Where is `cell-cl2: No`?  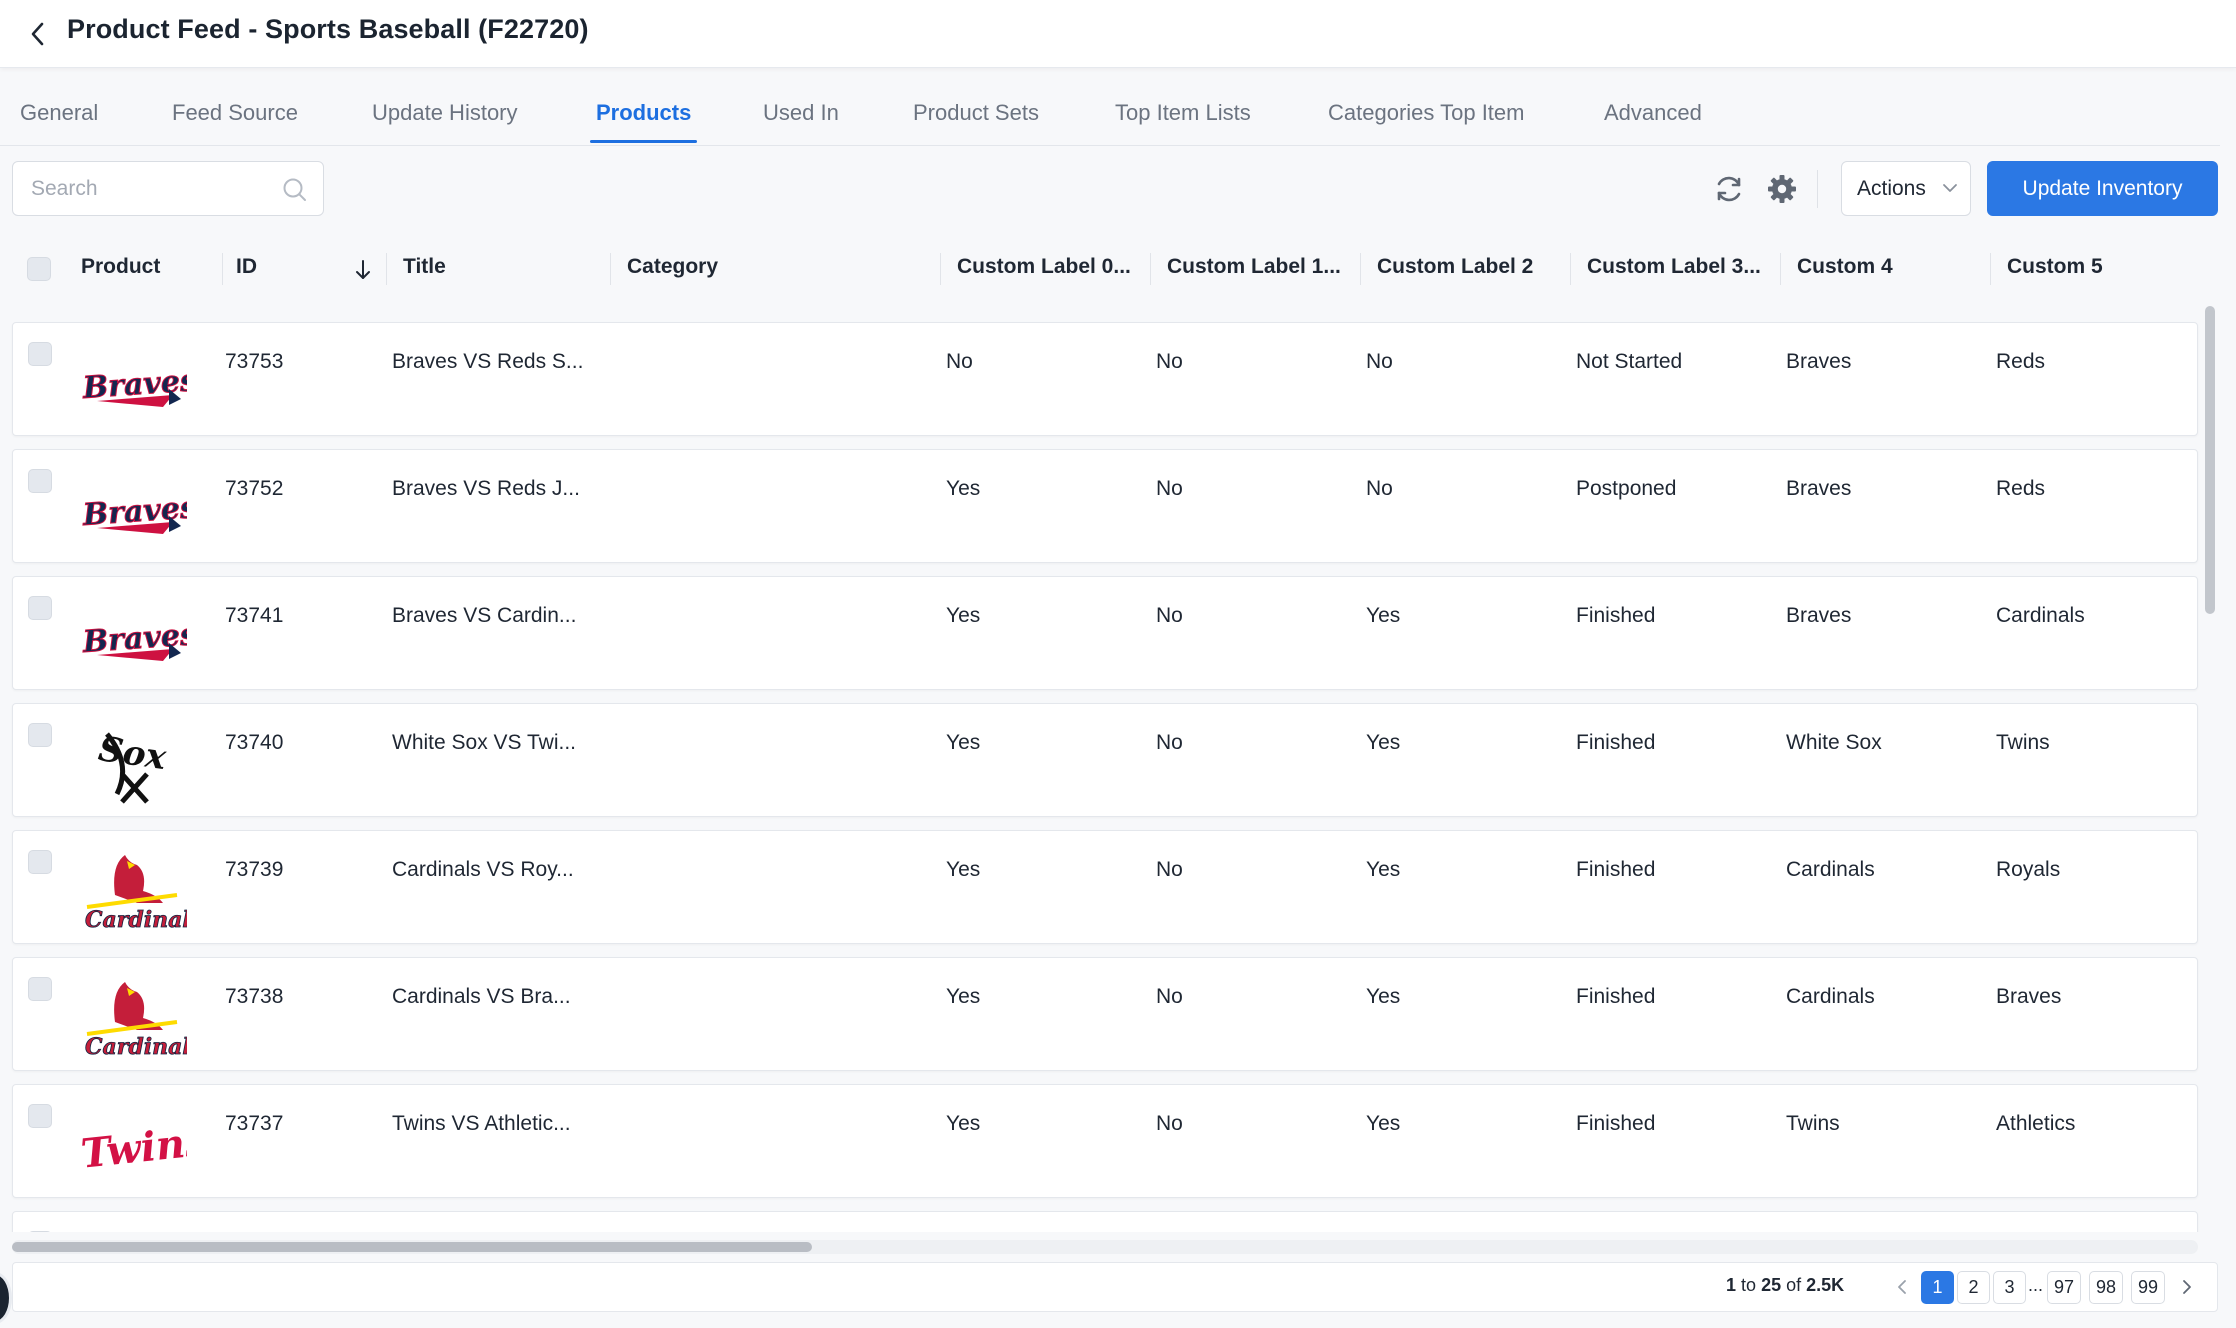 cell-cl2: No is located at coordinates (1379, 488).